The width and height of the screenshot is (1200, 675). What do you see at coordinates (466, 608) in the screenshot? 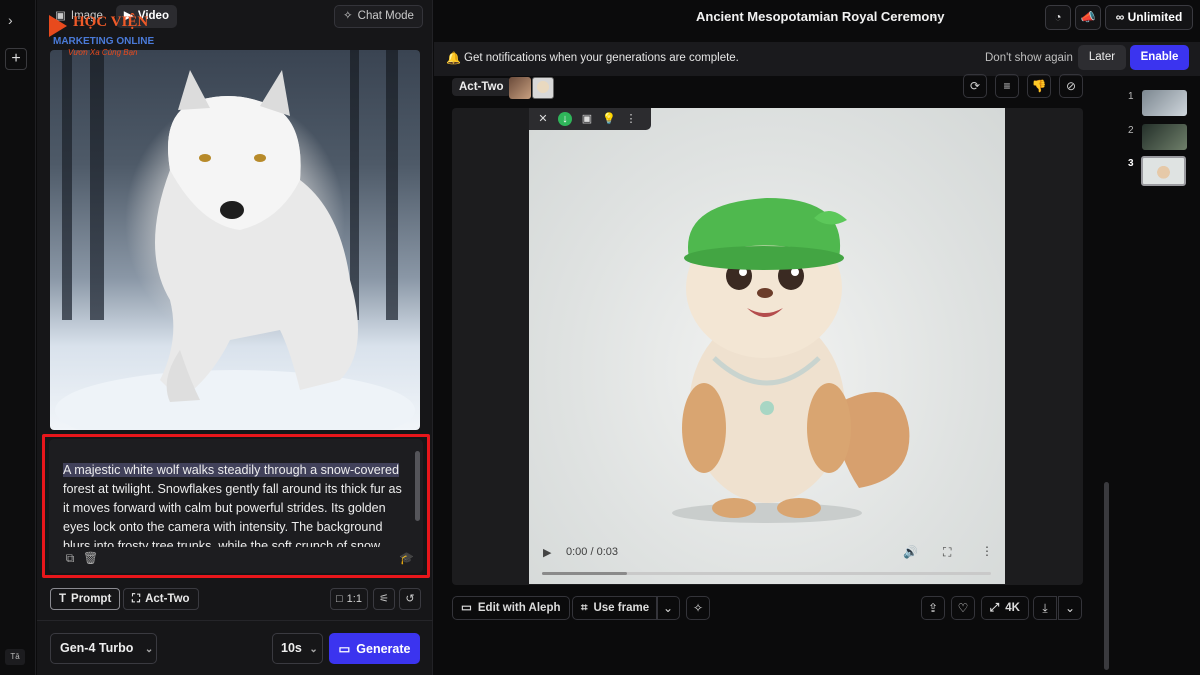
I see `video-edit-icon: ▭` at bounding box center [466, 608].